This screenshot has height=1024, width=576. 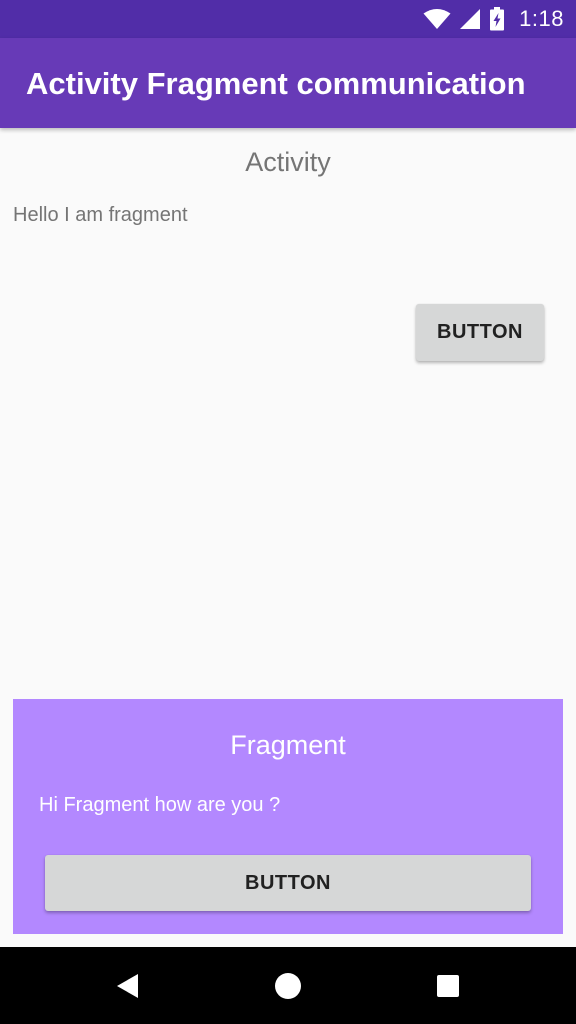 What do you see at coordinates (437, 19) in the screenshot?
I see `wifi-icon` at bounding box center [437, 19].